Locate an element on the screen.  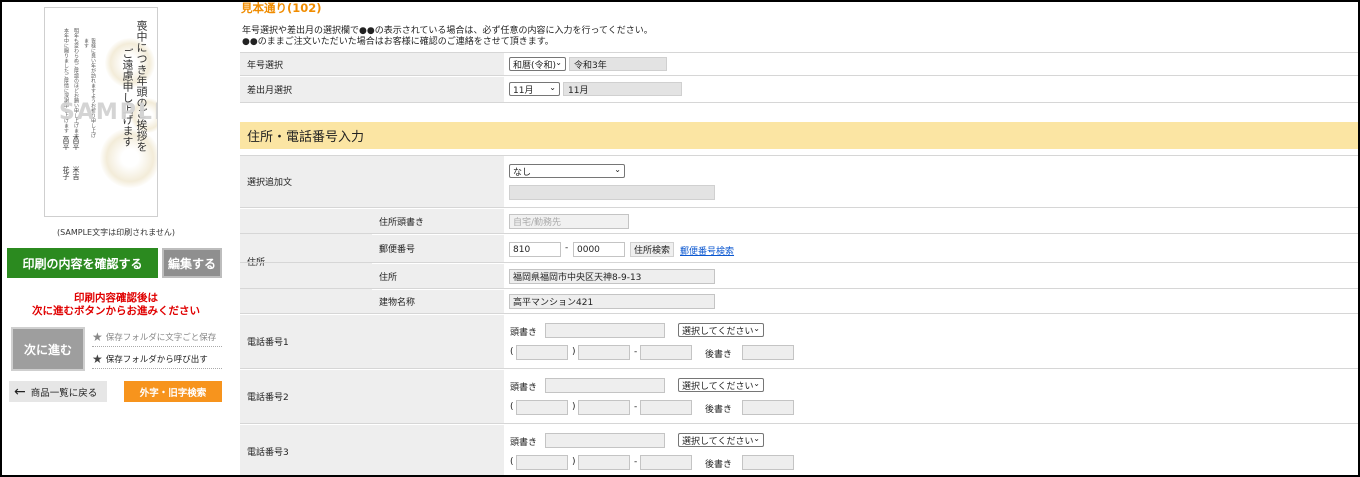
phone-2-type-select: 選択してください ⌄ is located at coordinates (721, 385).